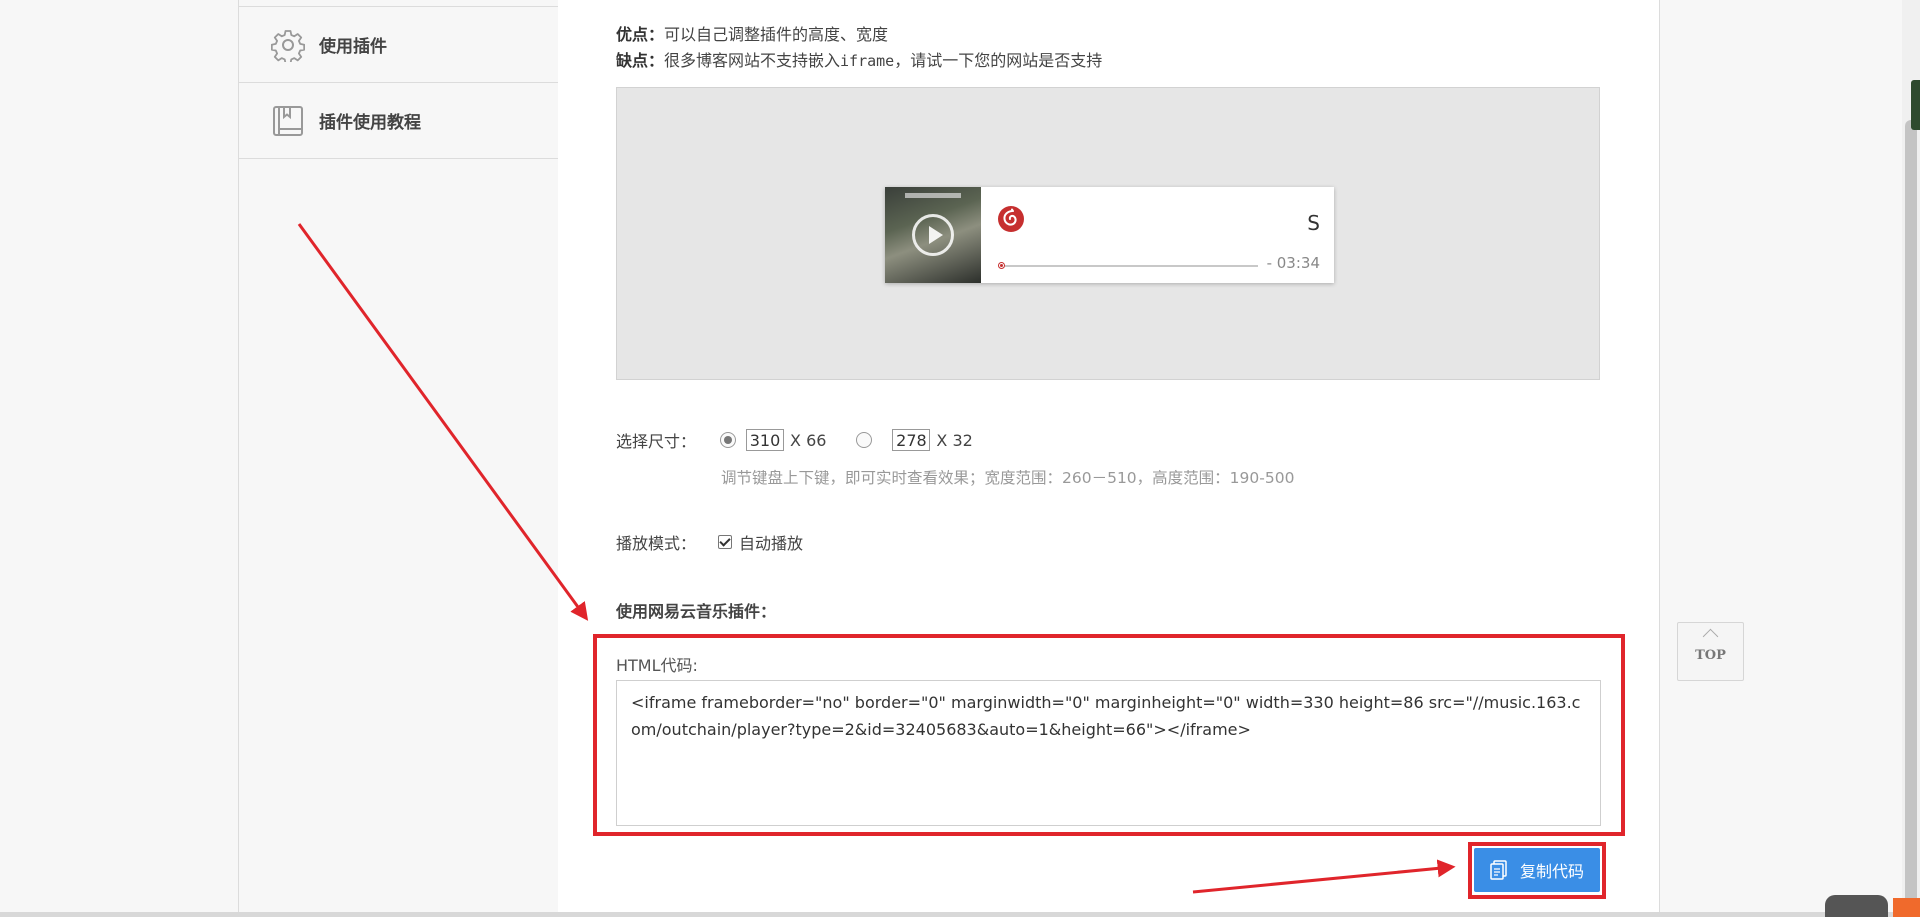 The image size is (1920, 917). What do you see at coordinates (776, 34) in the screenshot?
I see `pros-text: 可以自己调整插件的高度、宽度` at bounding box center [776, 34].